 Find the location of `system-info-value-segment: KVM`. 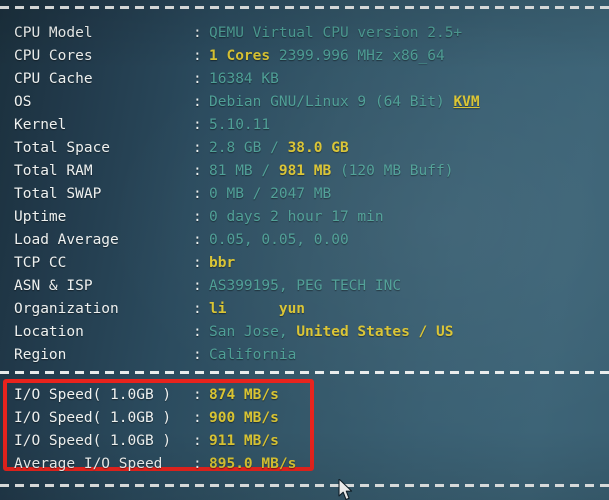

system-info-value-segment: KVM is located at coordinates (466, 102).